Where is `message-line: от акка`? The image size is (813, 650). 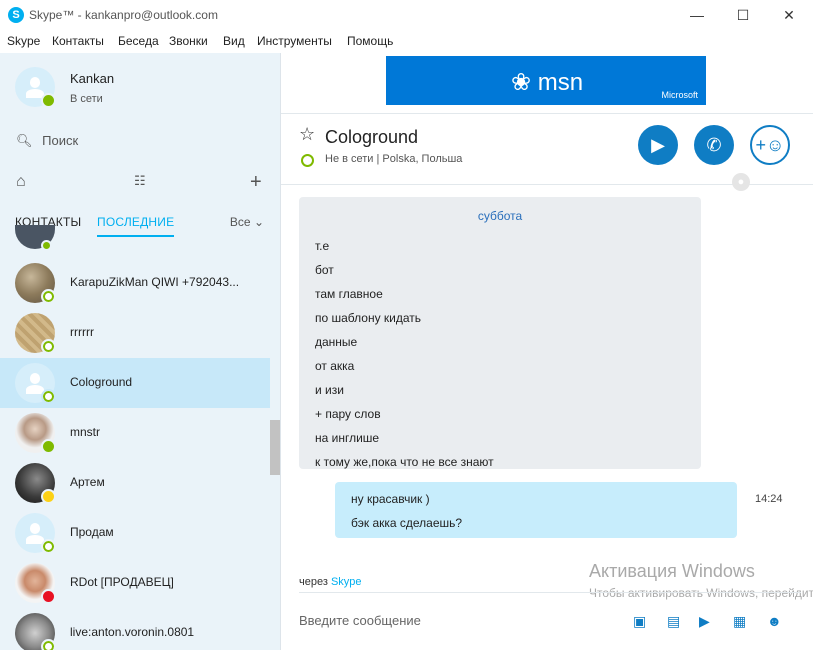
message-line: от акка is located at coordinates (335, 366).